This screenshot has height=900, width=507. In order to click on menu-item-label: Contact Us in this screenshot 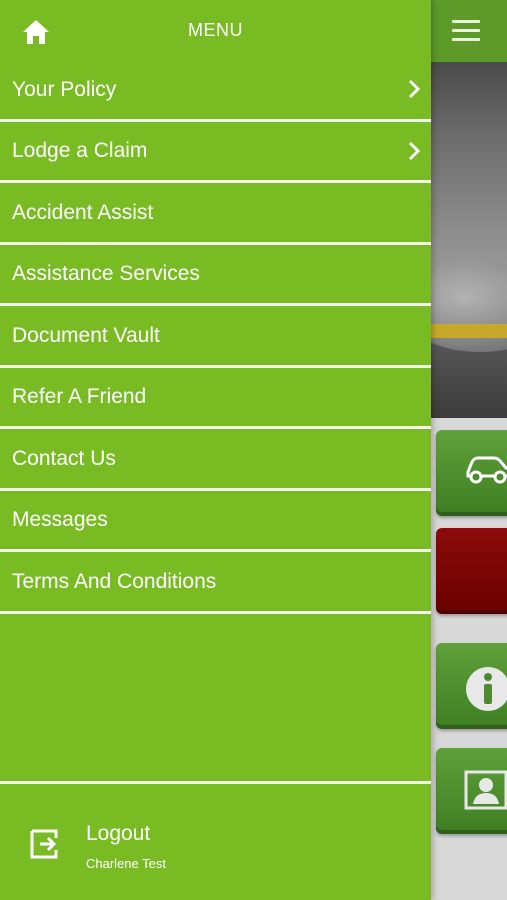, I will do `click(64, 458)`.